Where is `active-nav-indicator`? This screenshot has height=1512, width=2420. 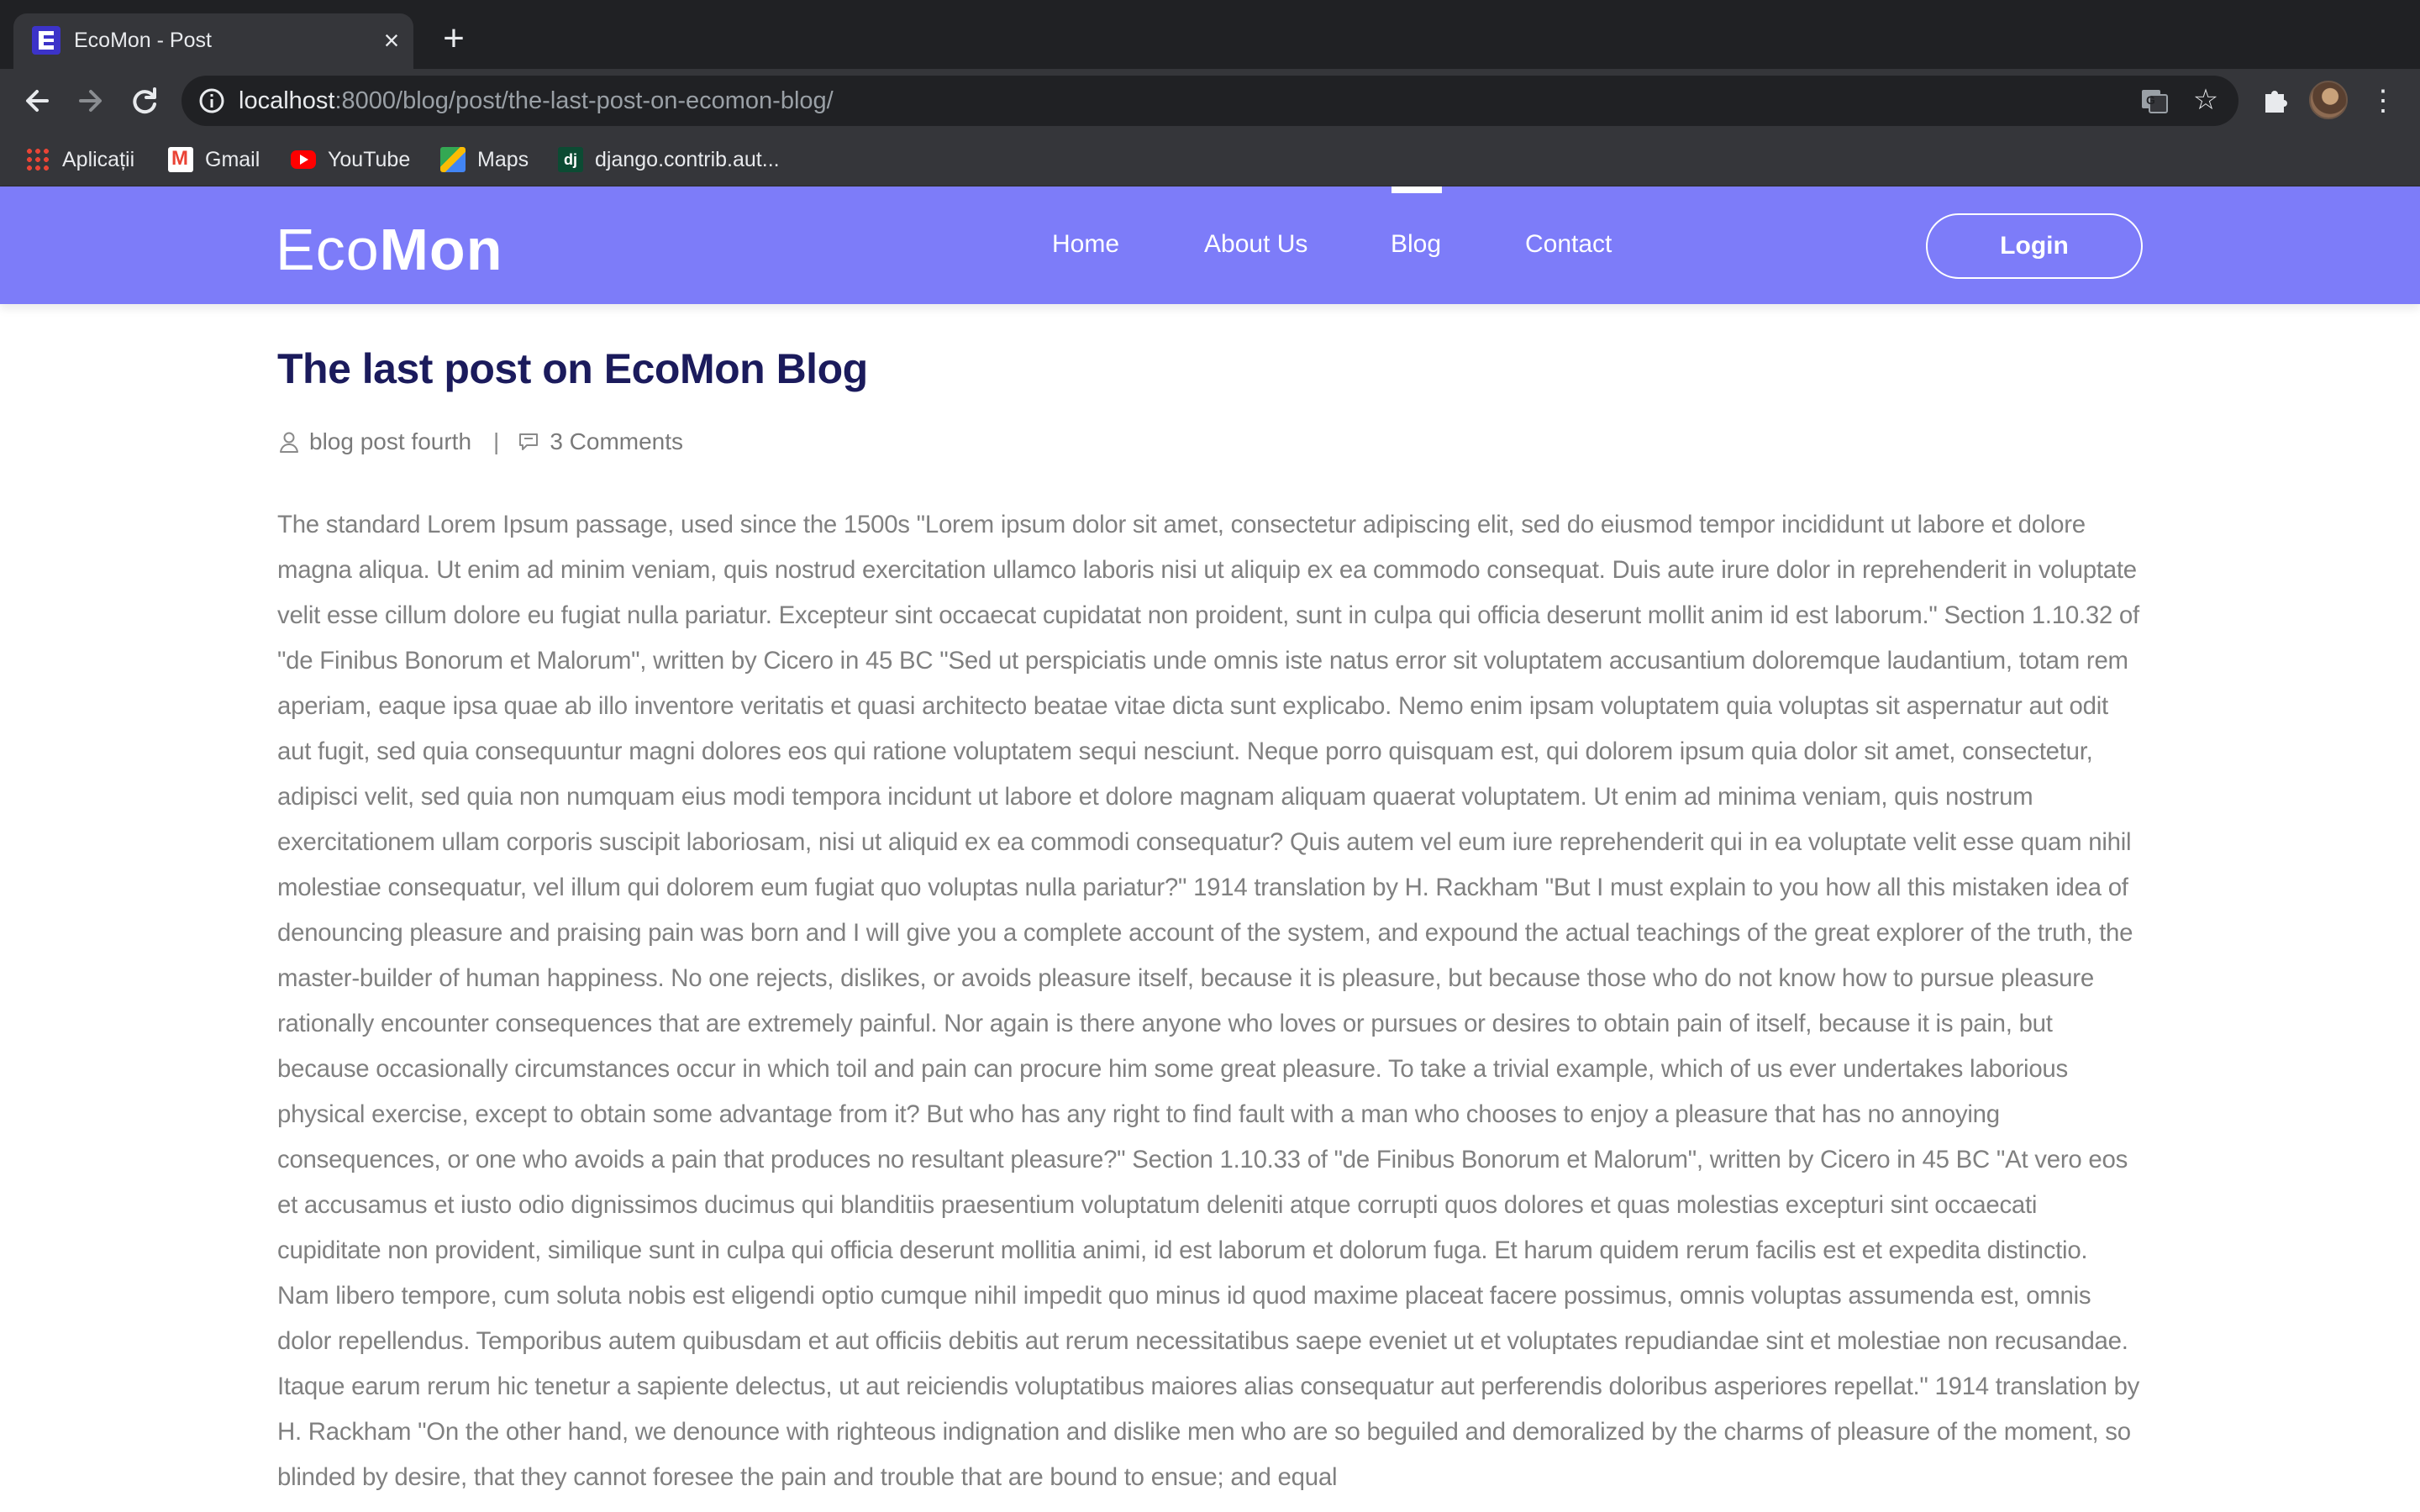 active-nav-indicator is located at coordinates (1417, 189).